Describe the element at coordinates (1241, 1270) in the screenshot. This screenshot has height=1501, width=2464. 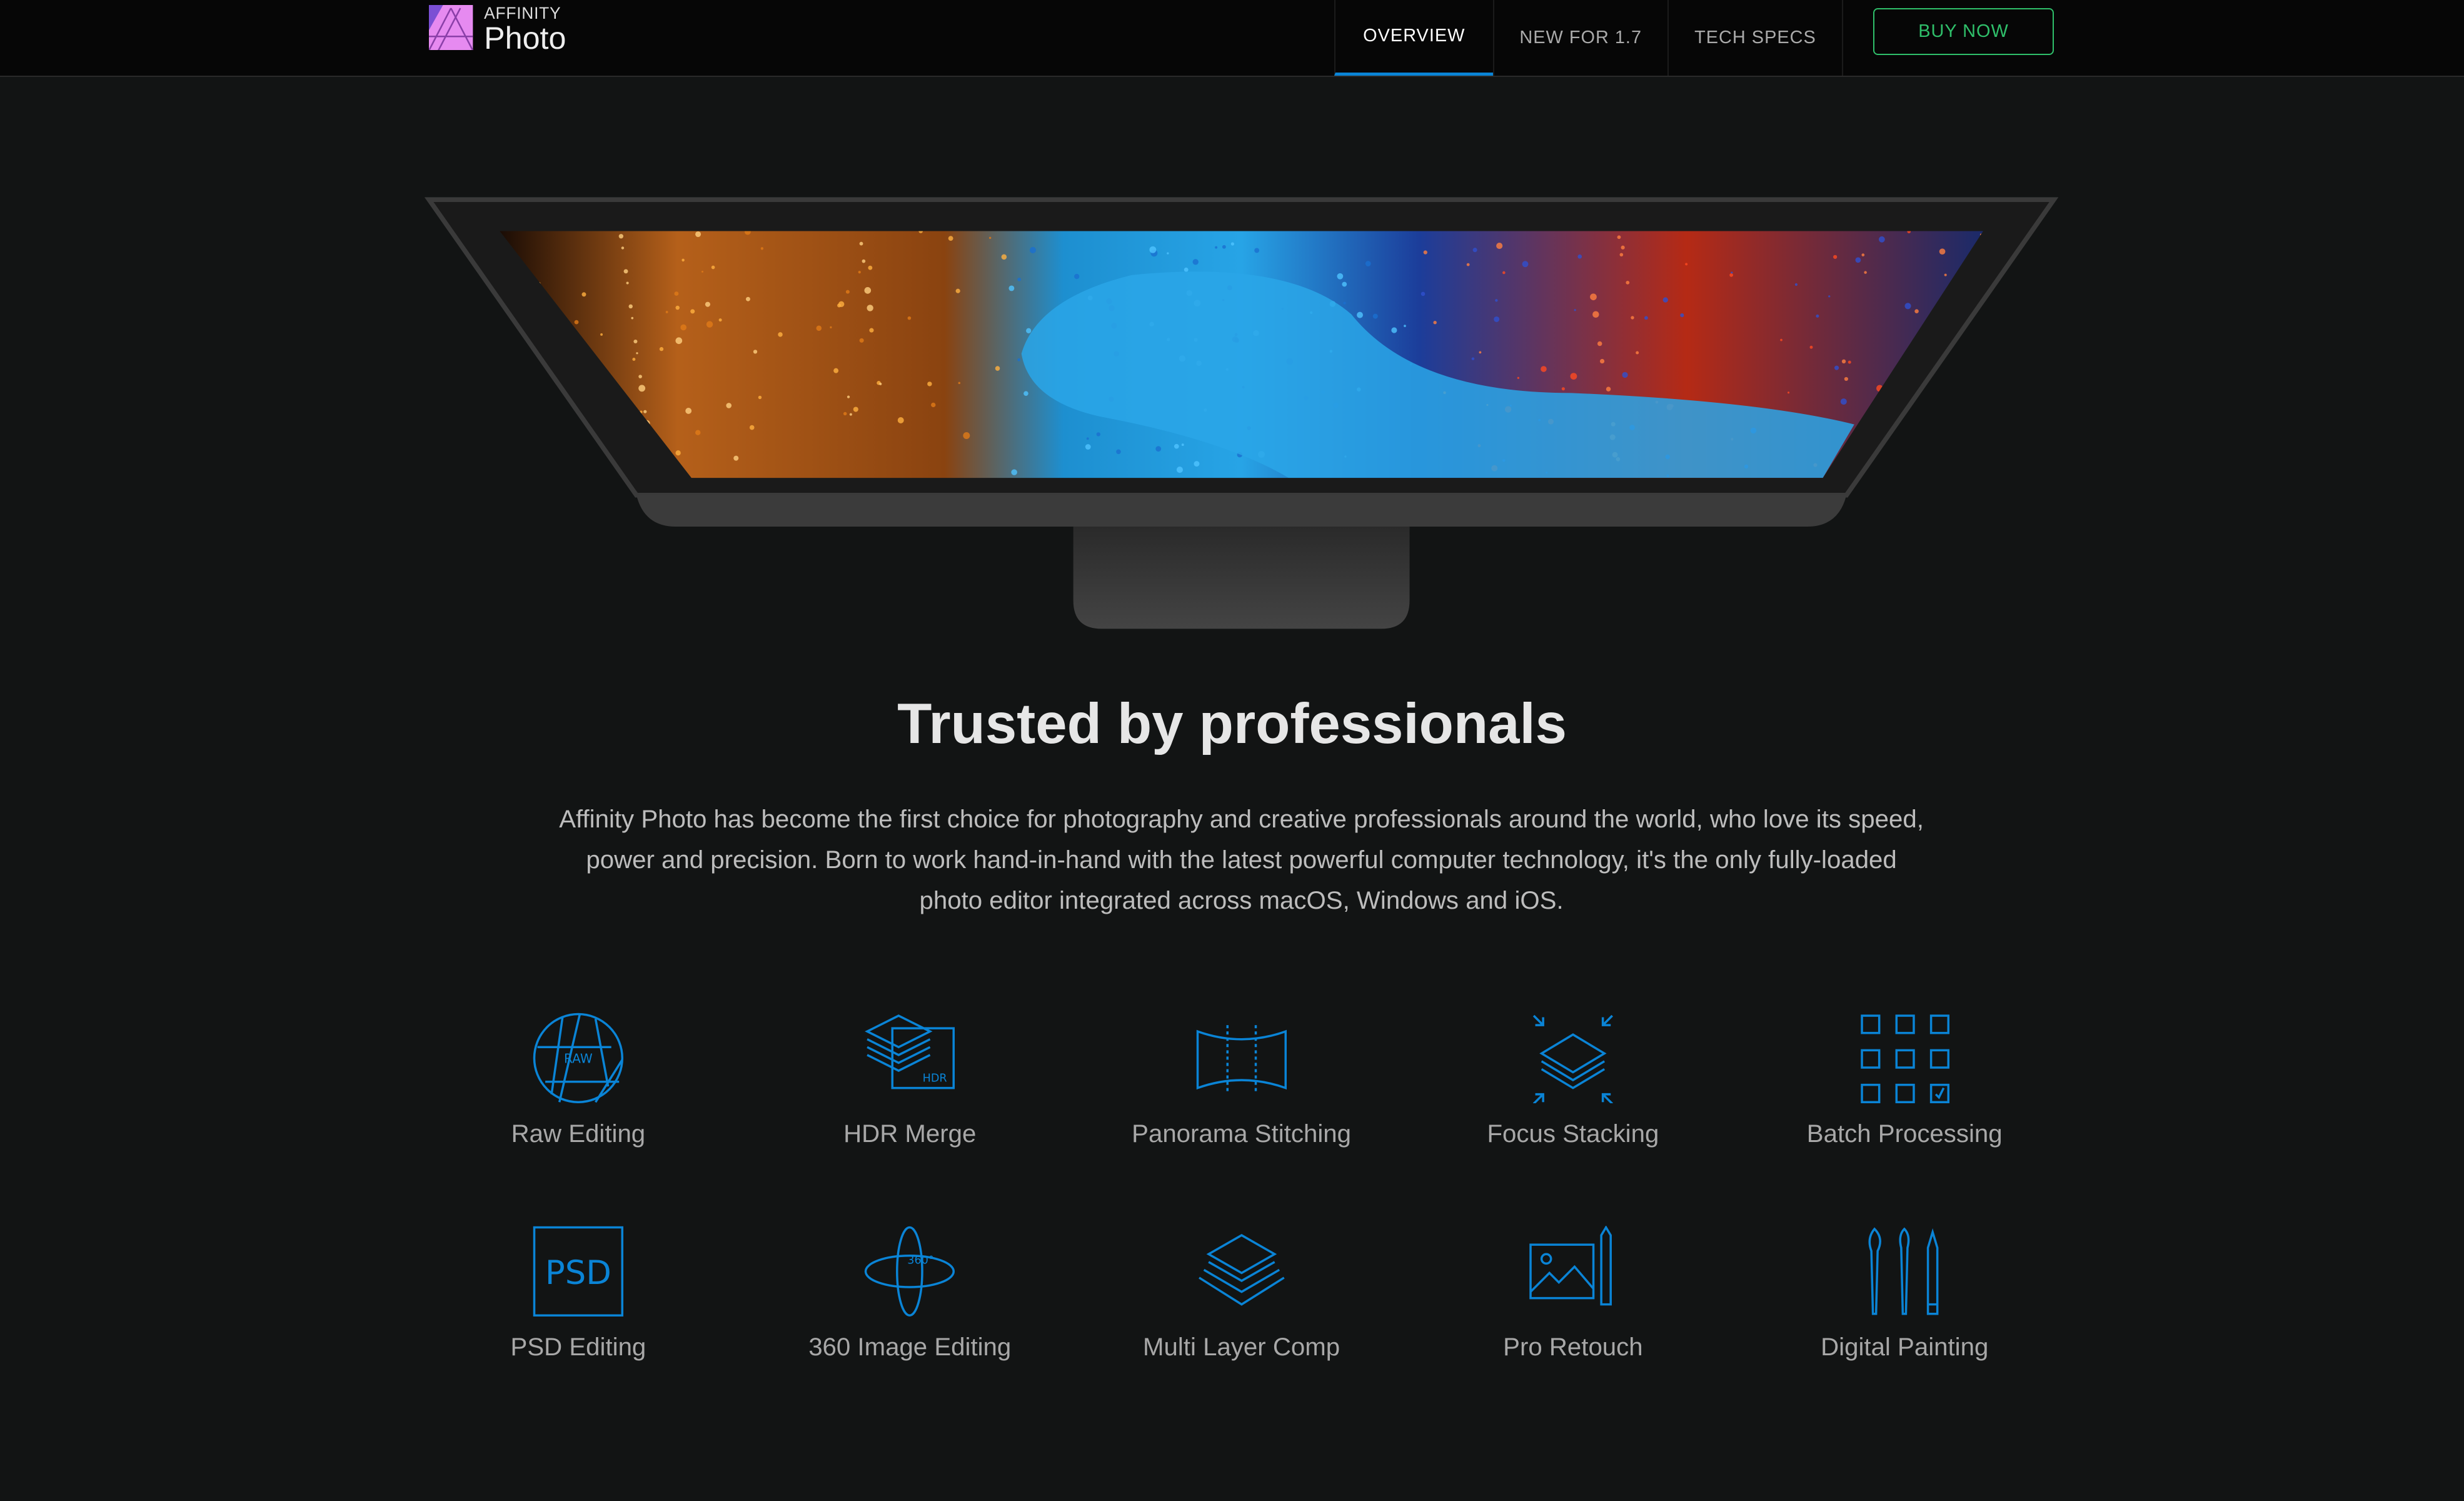
I see `layers-icon` at that location.